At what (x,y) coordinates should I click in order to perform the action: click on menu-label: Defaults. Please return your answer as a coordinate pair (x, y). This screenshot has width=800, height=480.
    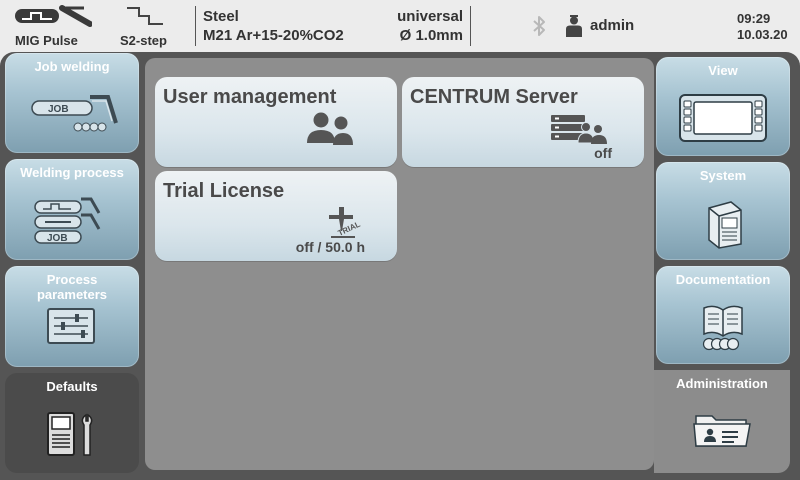
    Looking at the image, I should click on (72, 386).